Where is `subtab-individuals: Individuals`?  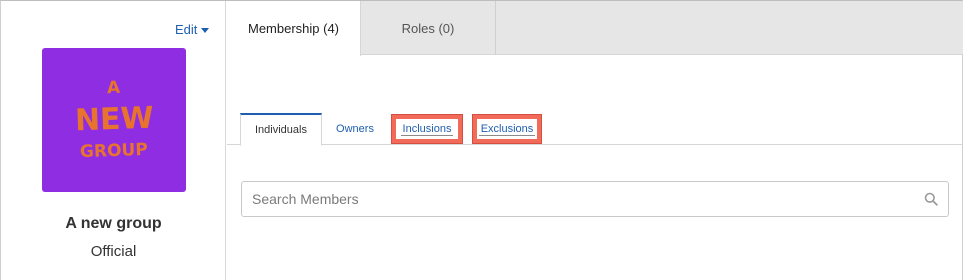
subtab-individuals: Individuals is located at coordinates (281, 129).